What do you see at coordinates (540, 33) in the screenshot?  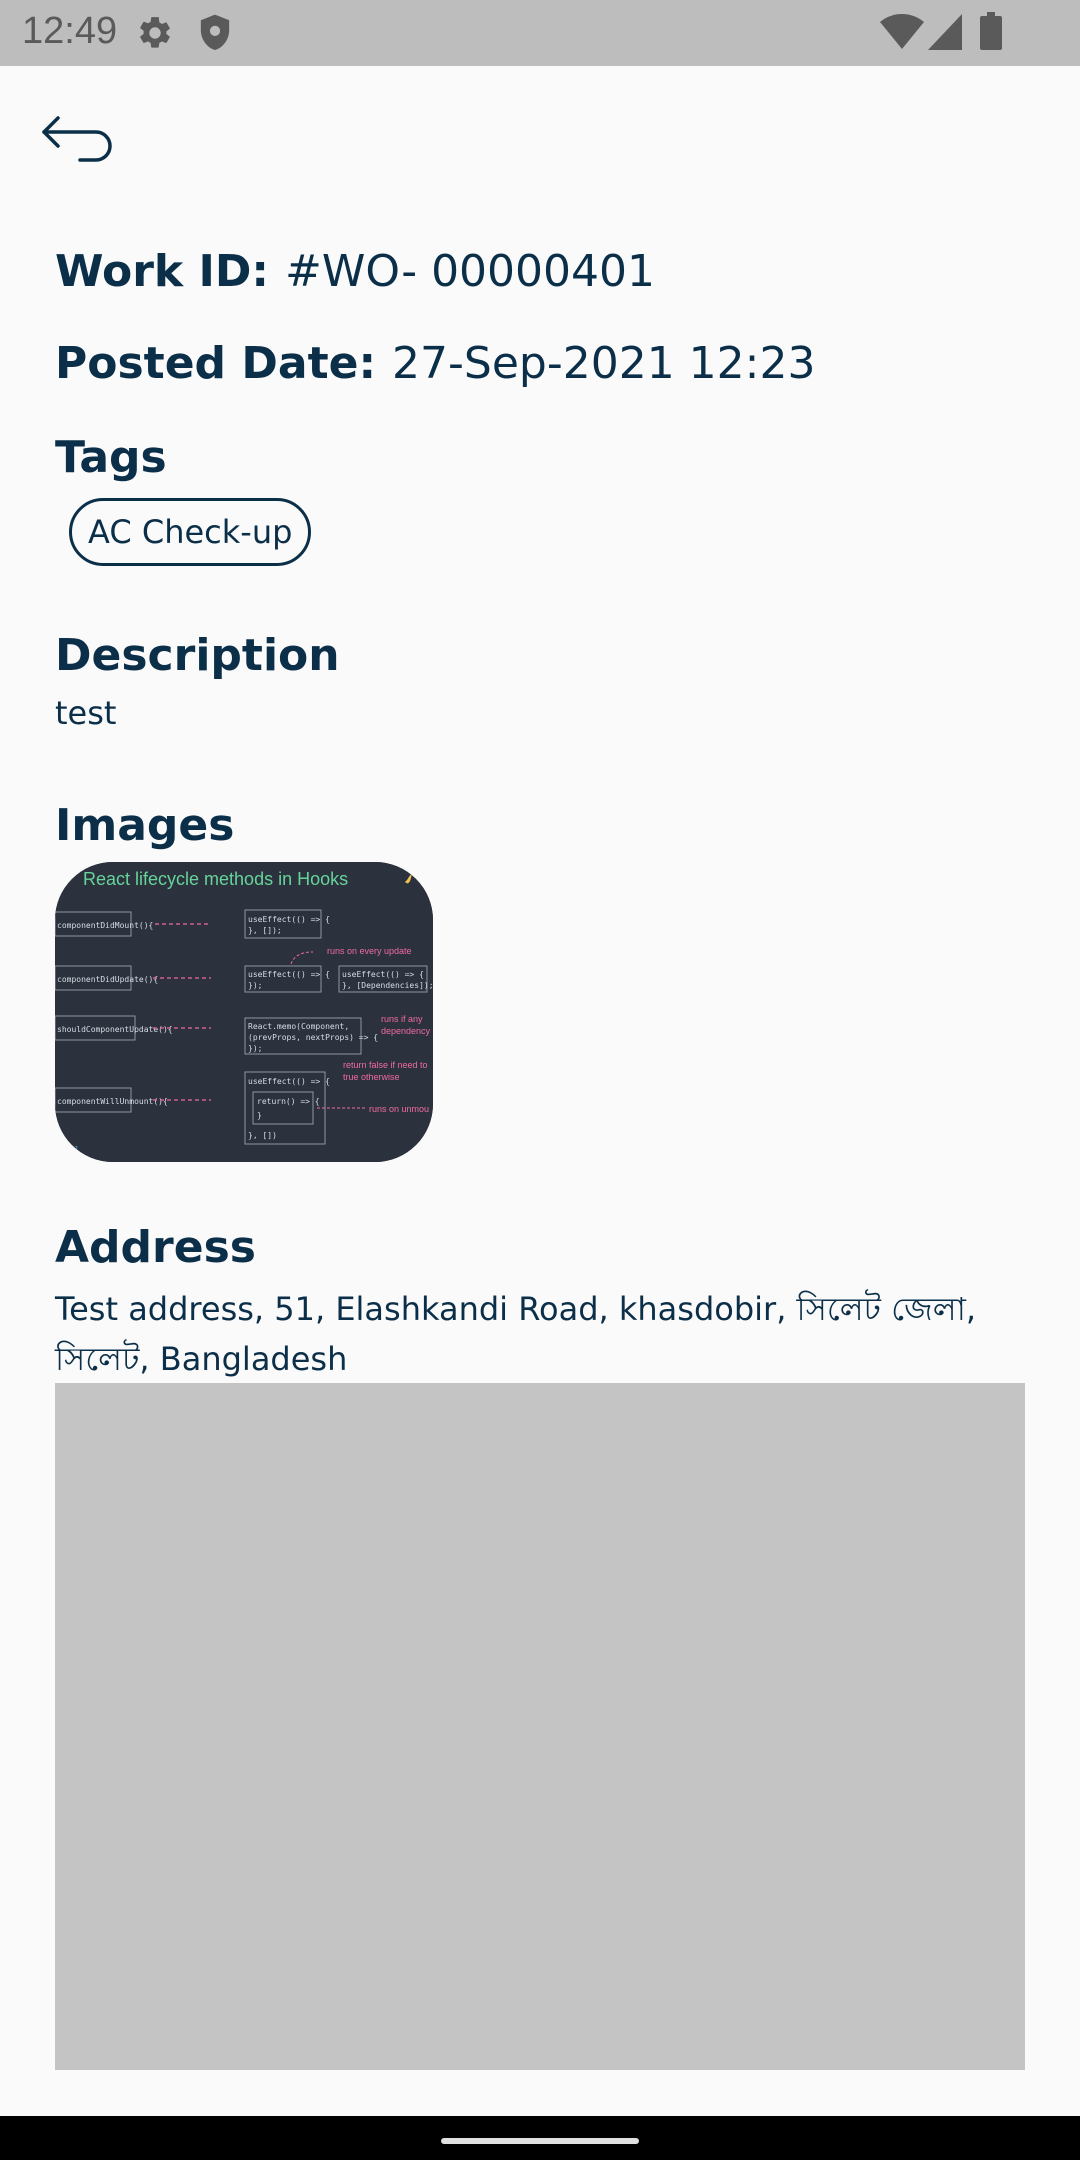 I see `status-bar: 12:49` at bounding box center [540, 33].